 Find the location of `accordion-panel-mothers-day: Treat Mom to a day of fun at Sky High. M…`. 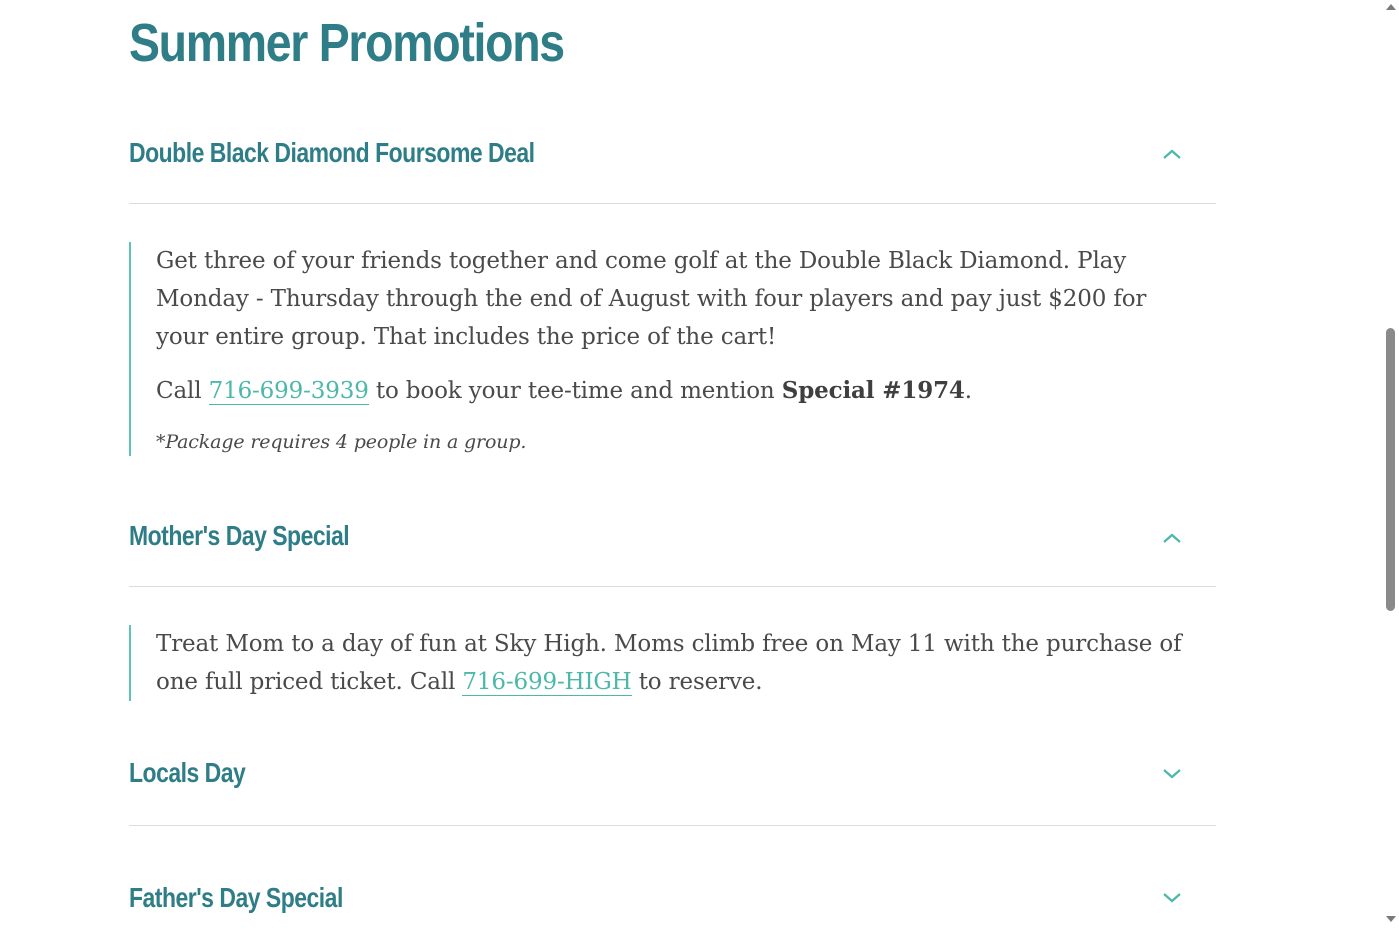

accordion-panel-mothers-day: Treat Mom to a day of fun at Sky High. M… is located at coordinates (672, 663).